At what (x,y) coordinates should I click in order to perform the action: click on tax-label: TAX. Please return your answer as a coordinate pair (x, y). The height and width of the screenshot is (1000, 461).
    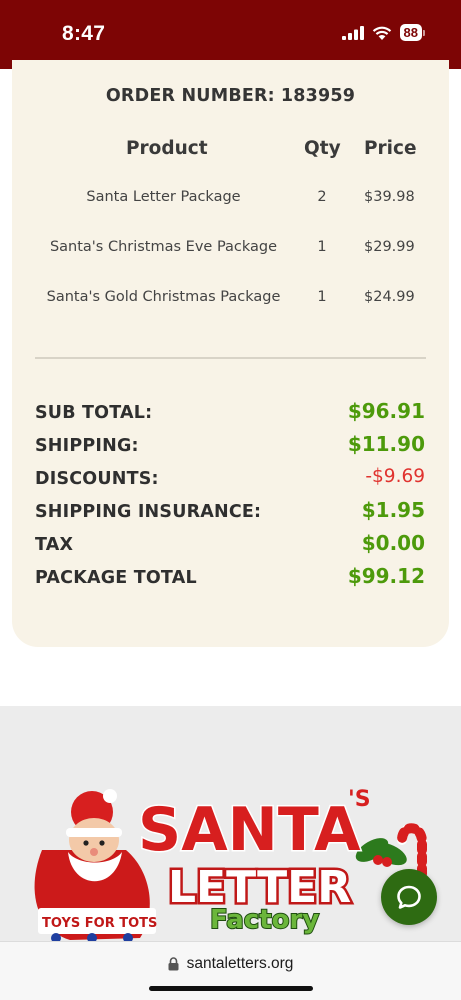
    Looking at the image, I should click on (54, 545).